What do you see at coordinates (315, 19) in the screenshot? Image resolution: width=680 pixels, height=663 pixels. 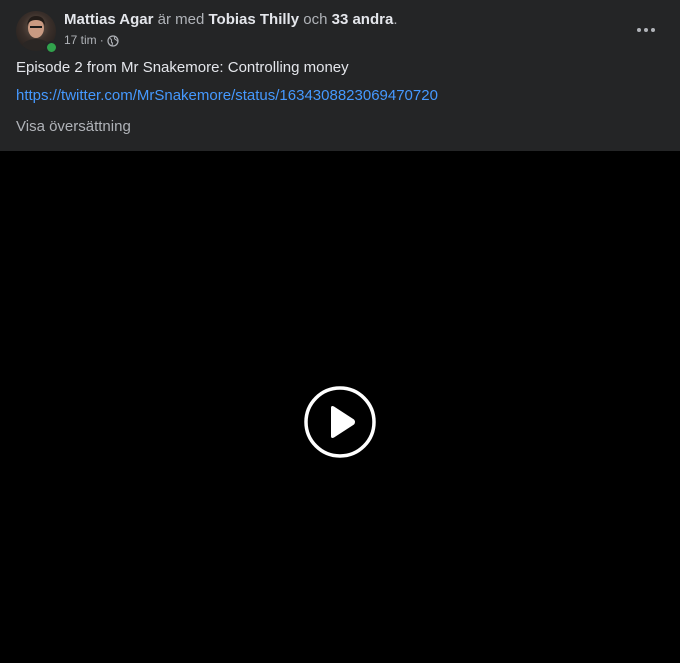 I see `and-text: och` at bounding box center [315, 19].